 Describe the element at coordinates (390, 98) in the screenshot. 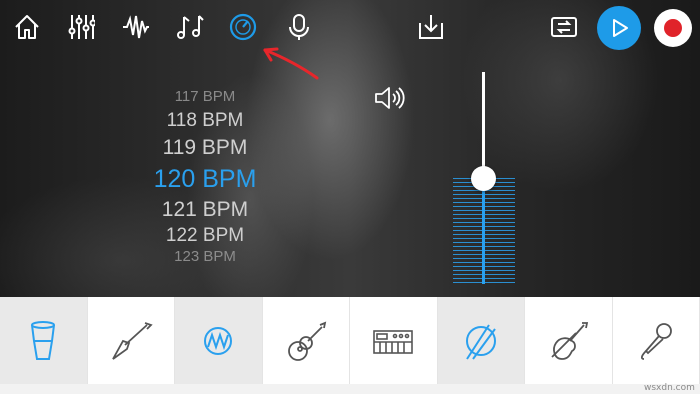

I see `speaker-icon` at that location.